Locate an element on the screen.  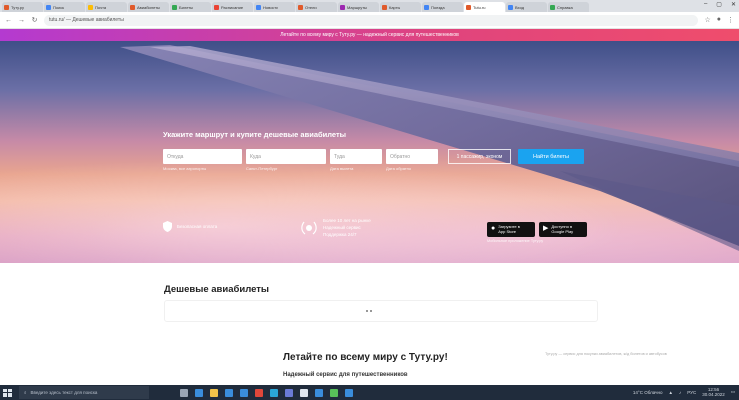
safe-payment-feature: Безопасная оплата is located at coordinates (190, 226).